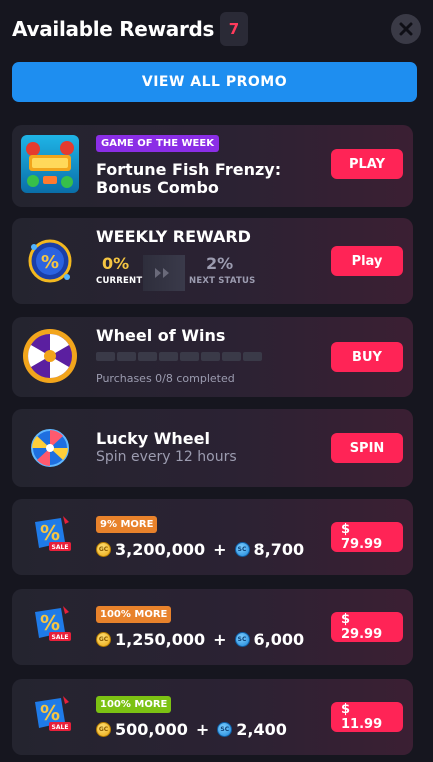 The image size is (433, 762). What do you see at coordinates (189, 169) in the screenshot?
I see `game-title-line1: Fortune Fish Frenzy:` at bounding box center [189, 169].